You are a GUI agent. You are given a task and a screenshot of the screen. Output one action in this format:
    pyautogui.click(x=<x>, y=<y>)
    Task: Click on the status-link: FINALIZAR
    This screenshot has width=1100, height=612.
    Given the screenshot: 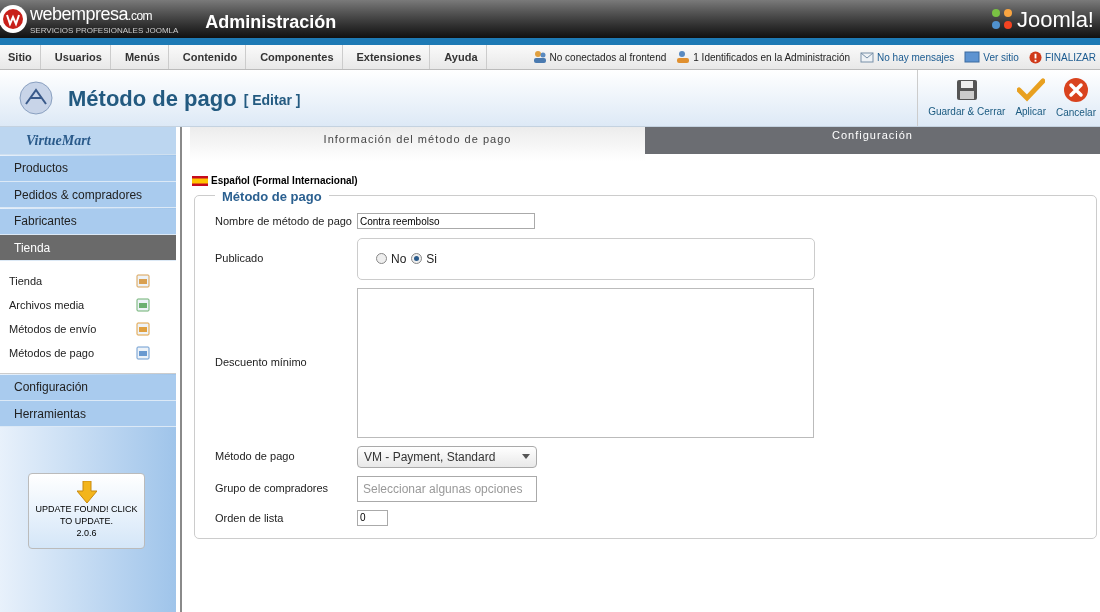 What is the action you would take?
    pyautogui.click(x=1070, y=57)
    